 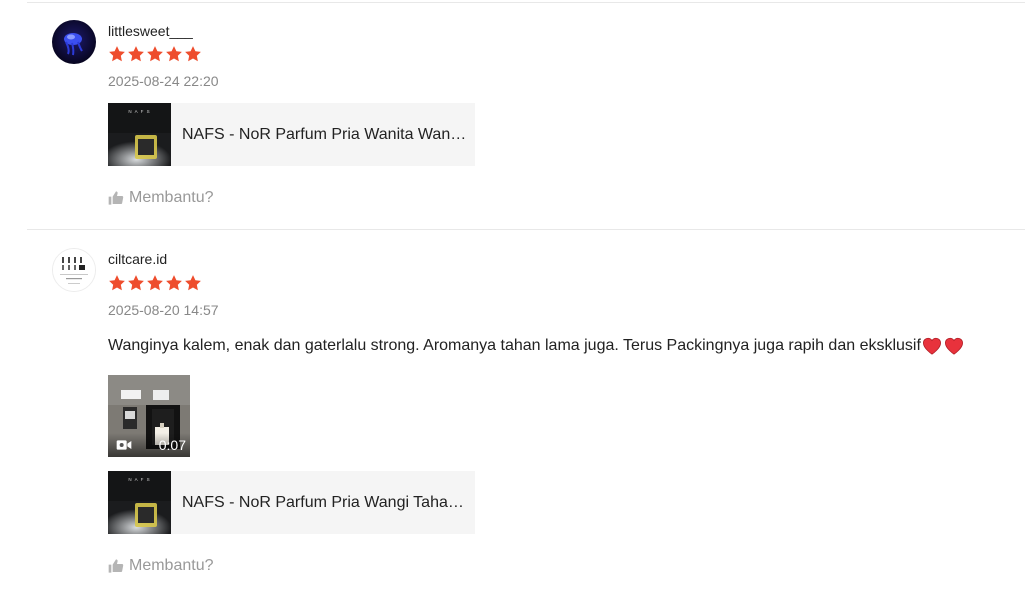 What do you see at coordinates (149, 416) in the screenshot?
I see `review-video: 0:07` at bounding box center [149, 416].